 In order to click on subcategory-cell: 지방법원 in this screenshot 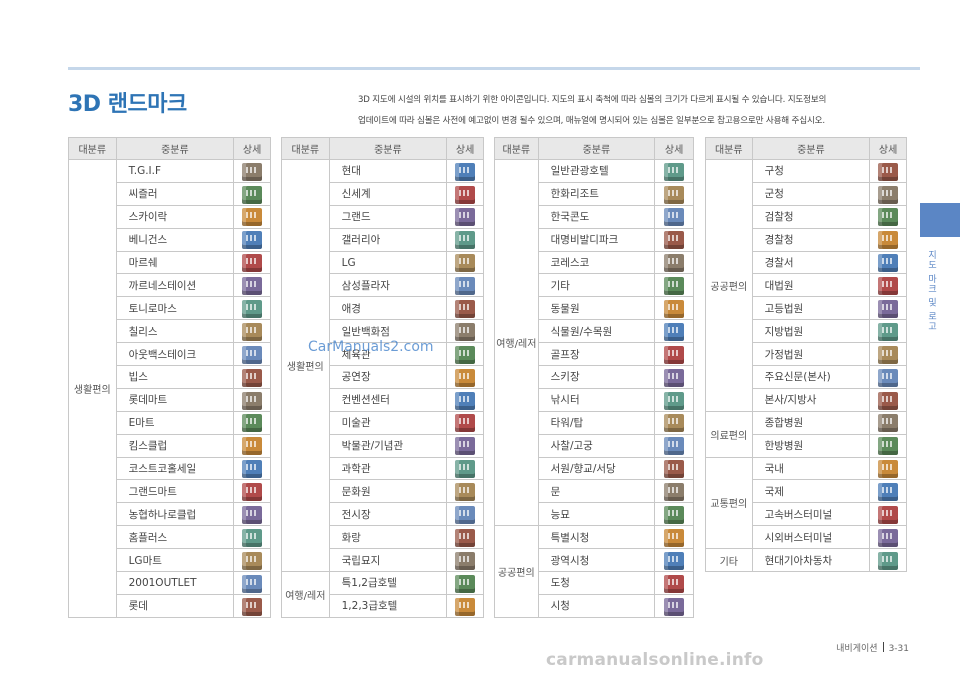, I will do `click(811, 331)`.